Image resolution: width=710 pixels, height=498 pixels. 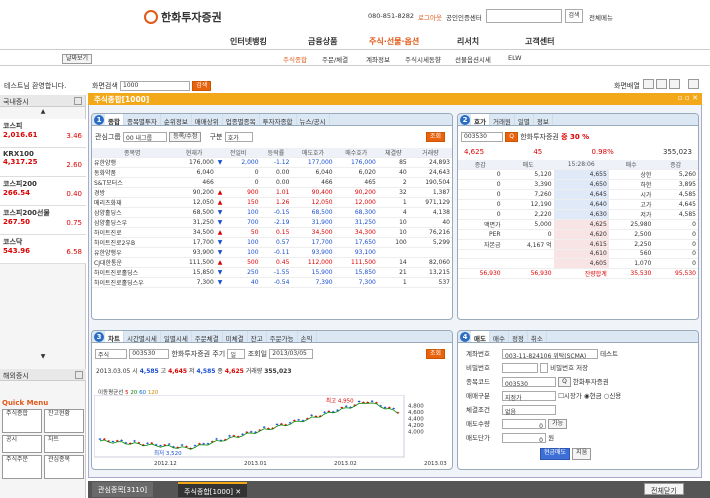 What do you see at coordinates (22, 444) in the screenshot?
I see `quick-notice: 공시` at bounding box center [22, 444].